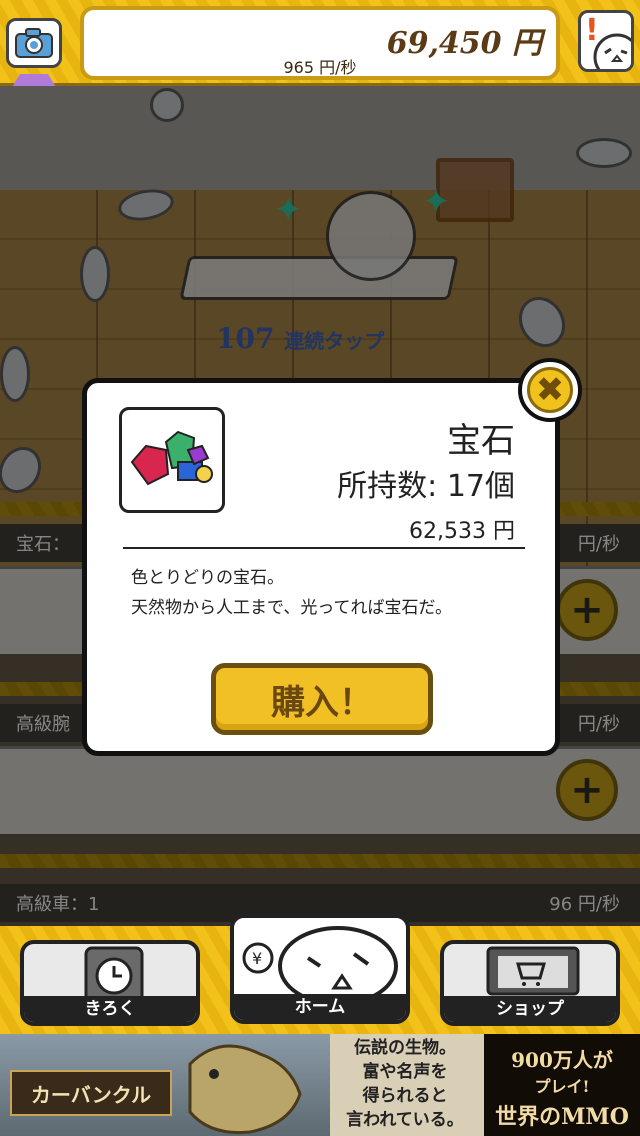  What do you see at coordinates (405, 1096) in the screenshot?
I see `ad-copy-line: 得られると` at bounding box center [405, 1096].